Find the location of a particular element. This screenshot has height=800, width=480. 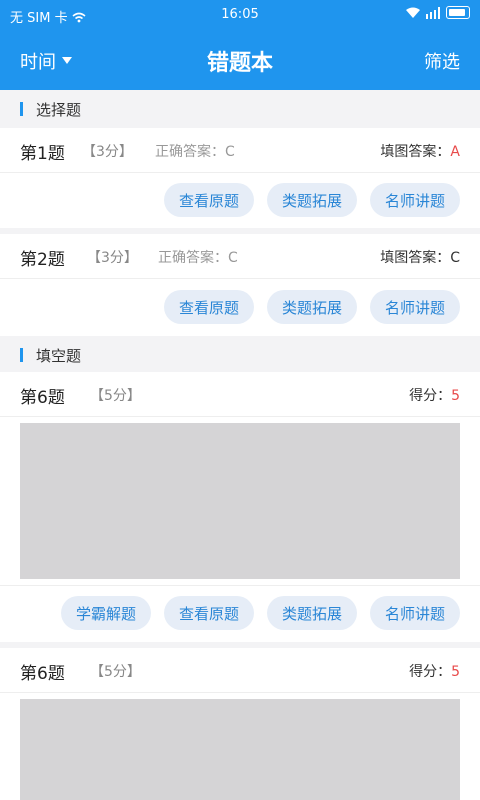

question-number: 第1题 is located at coordinates (42, 154).